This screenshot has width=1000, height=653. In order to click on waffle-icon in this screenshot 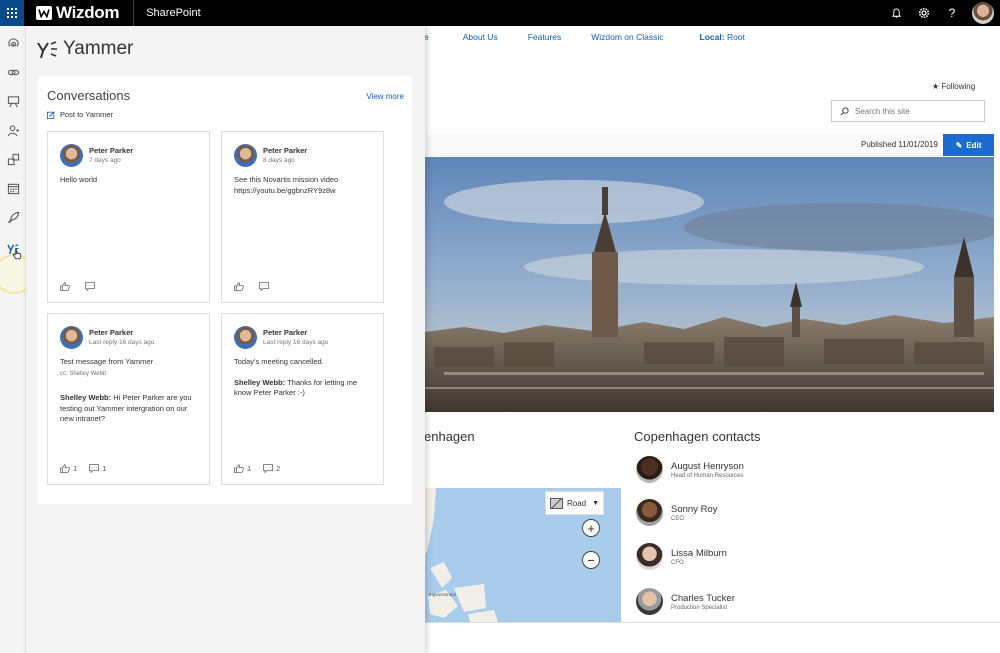, I will do `click(12, 13)`.